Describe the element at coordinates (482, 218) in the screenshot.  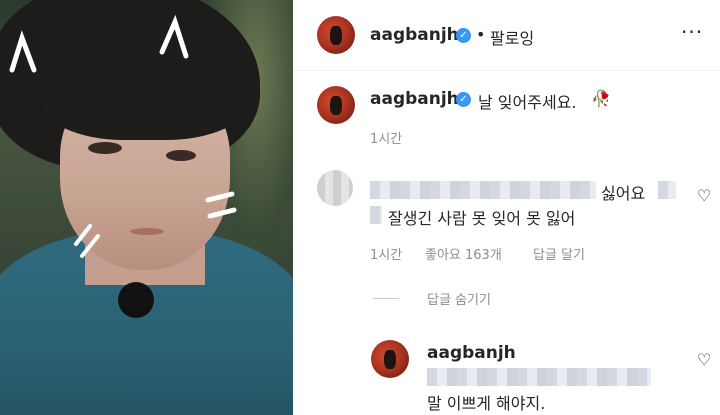
I see `comment-text-line2: 잘생긴 사람 못 잊어 못 잃어` at that location.